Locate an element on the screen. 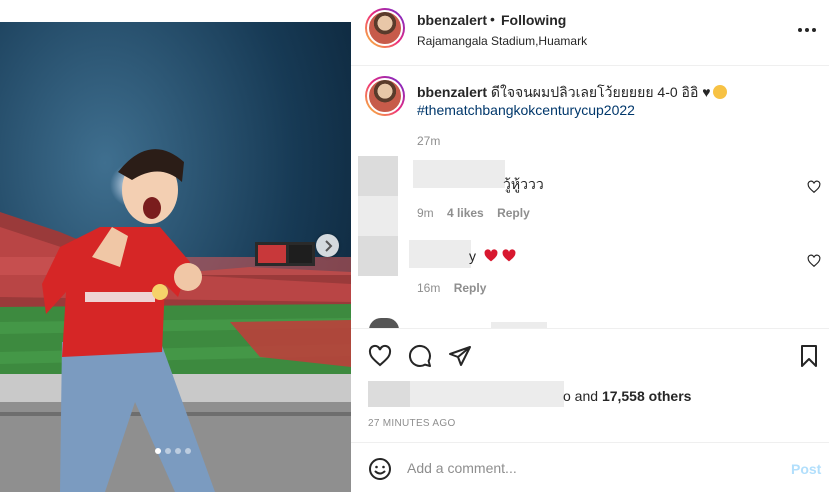 The image size is (829, 492). comment-text: วู้หู้ววว is located at coordinates (523, 184).